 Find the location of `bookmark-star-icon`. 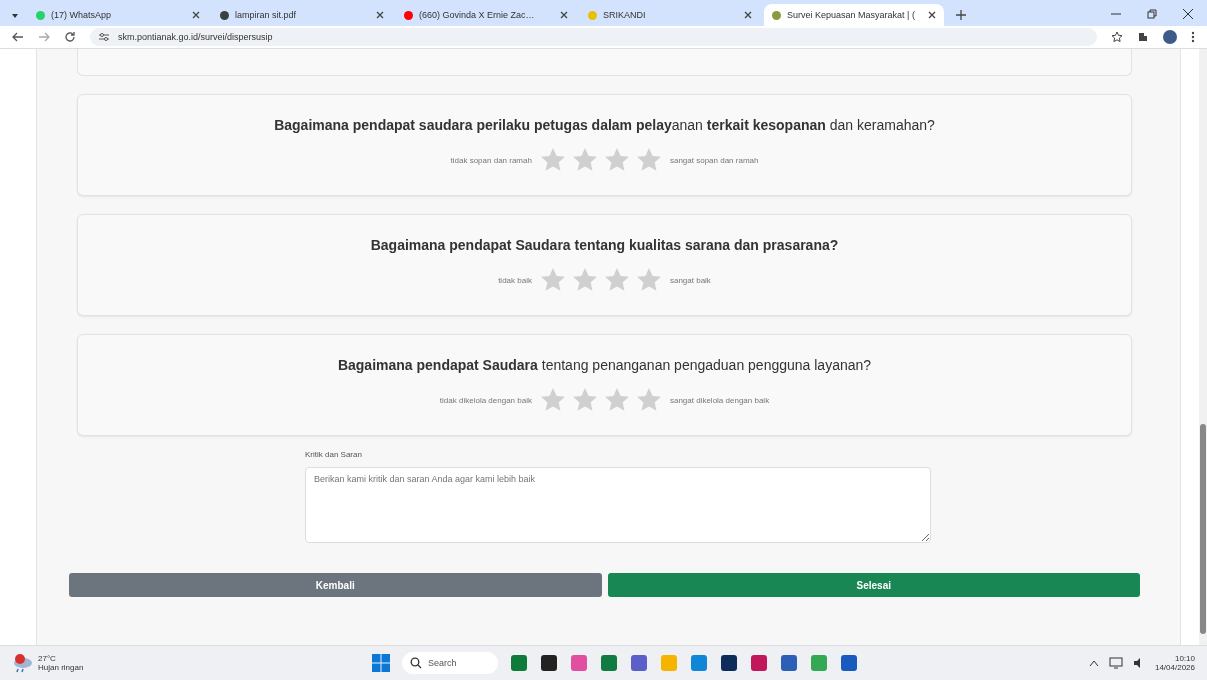

bookmark-star-icon is located at coordinates (1117, 37).